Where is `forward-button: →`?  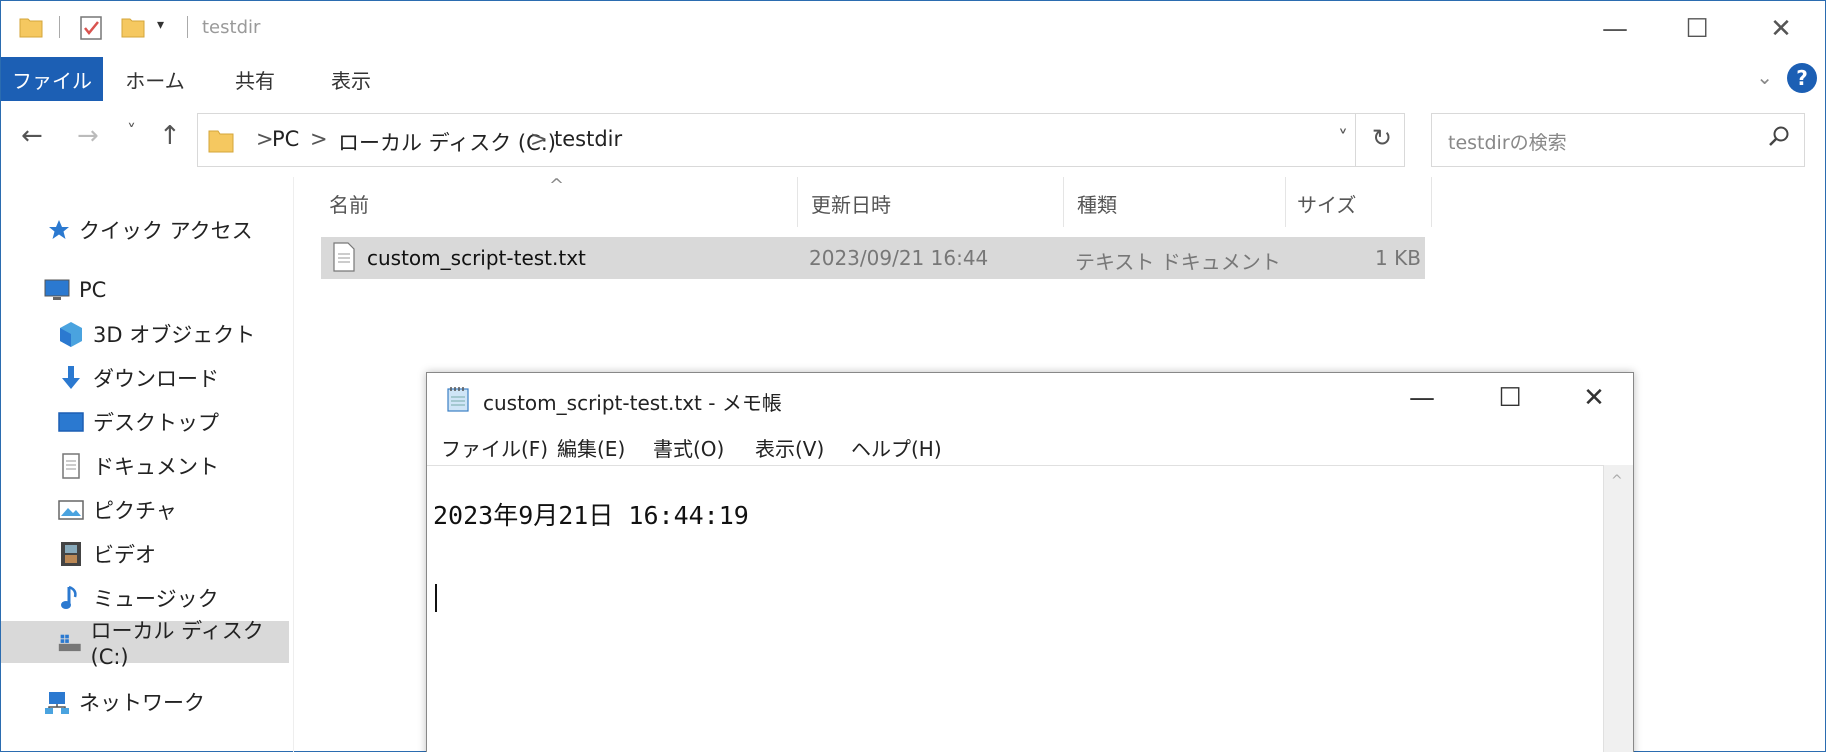
forward-button: → is located at coordinates (88, 136).